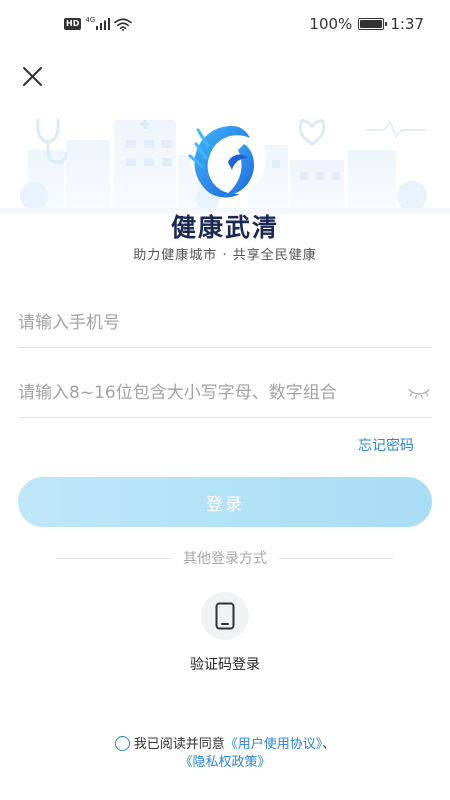 The width and height of the screenshot is (450, 800). Describe the element at coordinates (224, 227) in the screenshot. I see `app-title: 健康武清` at that location.